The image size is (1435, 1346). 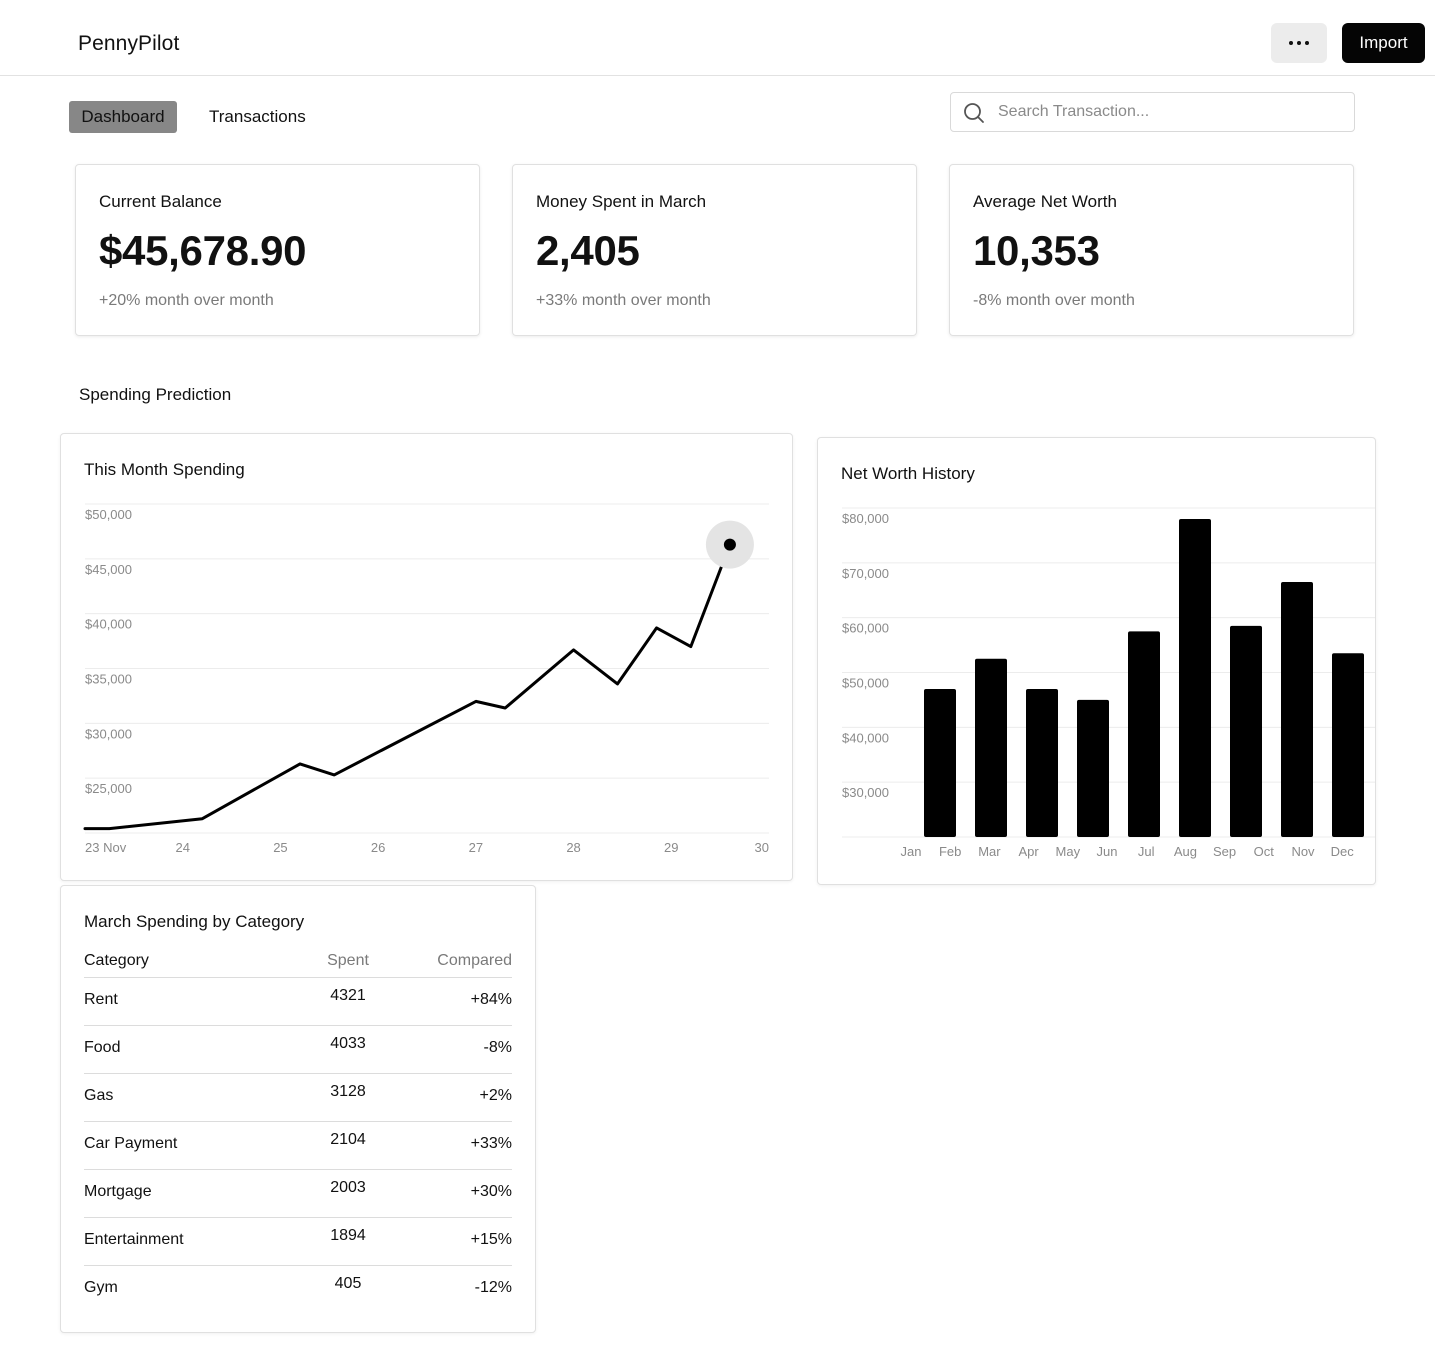 I want to click on compared-cell: +2%, so click(x=495, y=1095).